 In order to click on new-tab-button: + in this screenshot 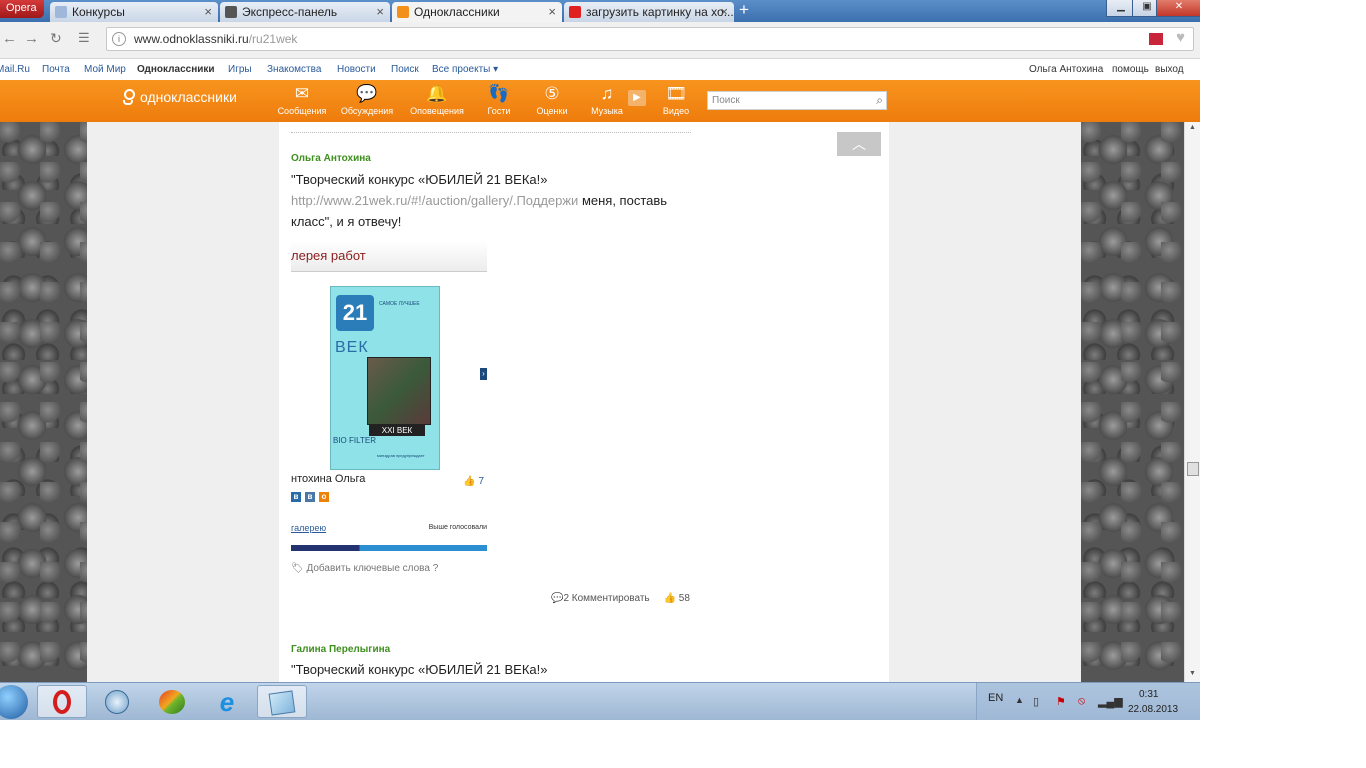, I will do `click(744, 10)`.